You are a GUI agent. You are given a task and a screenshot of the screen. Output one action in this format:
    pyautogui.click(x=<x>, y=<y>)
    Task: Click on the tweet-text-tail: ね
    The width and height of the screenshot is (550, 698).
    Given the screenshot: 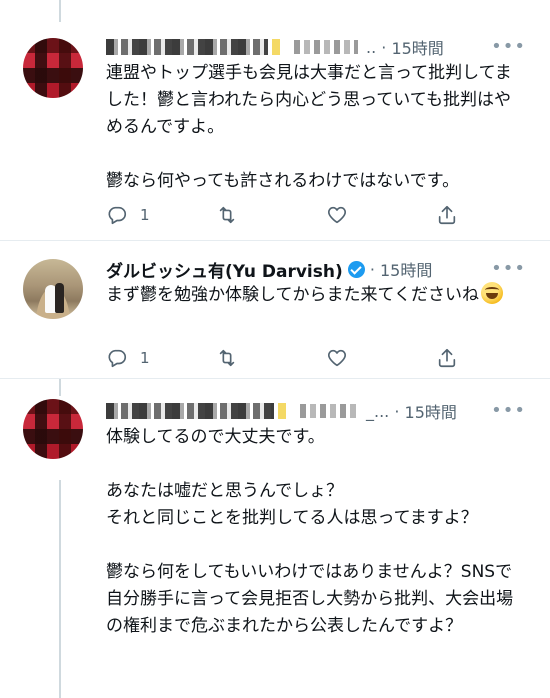 What is the action you would take?
    pyautogui.click(x=470, y=295)
    